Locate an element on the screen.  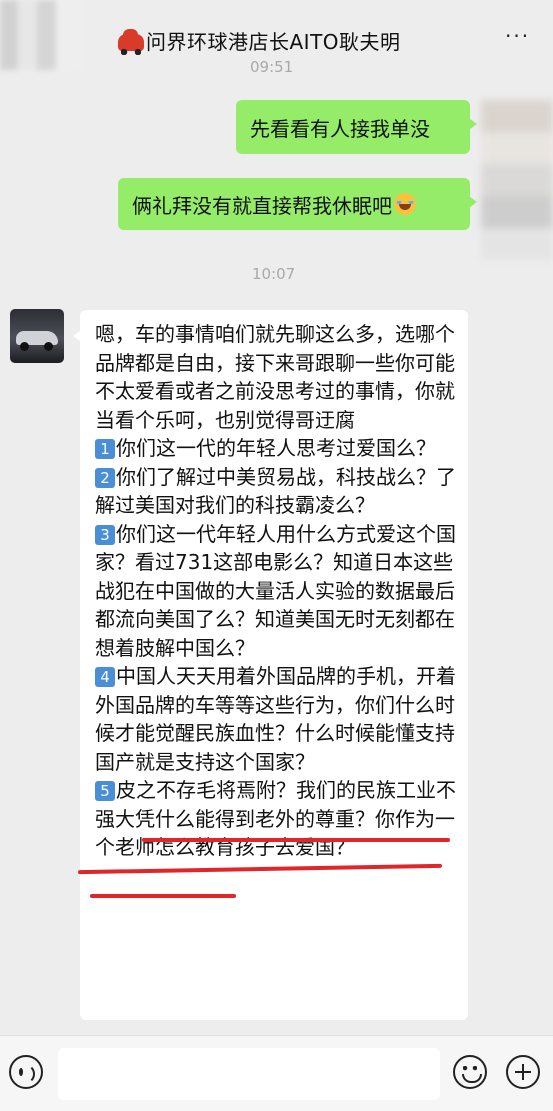
point-text: 你们这一代的年轻人思考过爱国么？ is located at coordinates (276, 448).